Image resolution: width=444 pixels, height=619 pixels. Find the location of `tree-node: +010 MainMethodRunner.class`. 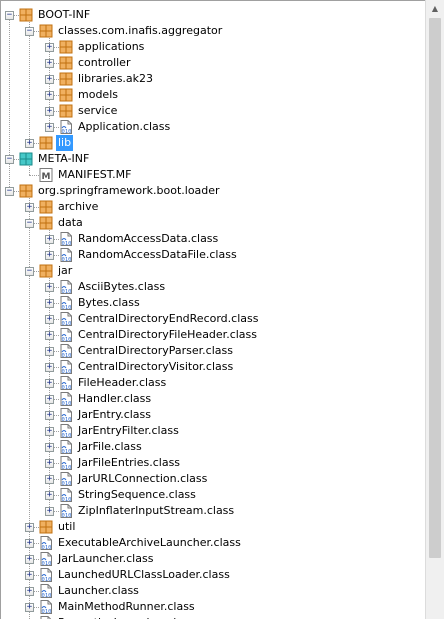

tree-node: +010 MainMethodRunner.class is located at coordinates (211, 607).